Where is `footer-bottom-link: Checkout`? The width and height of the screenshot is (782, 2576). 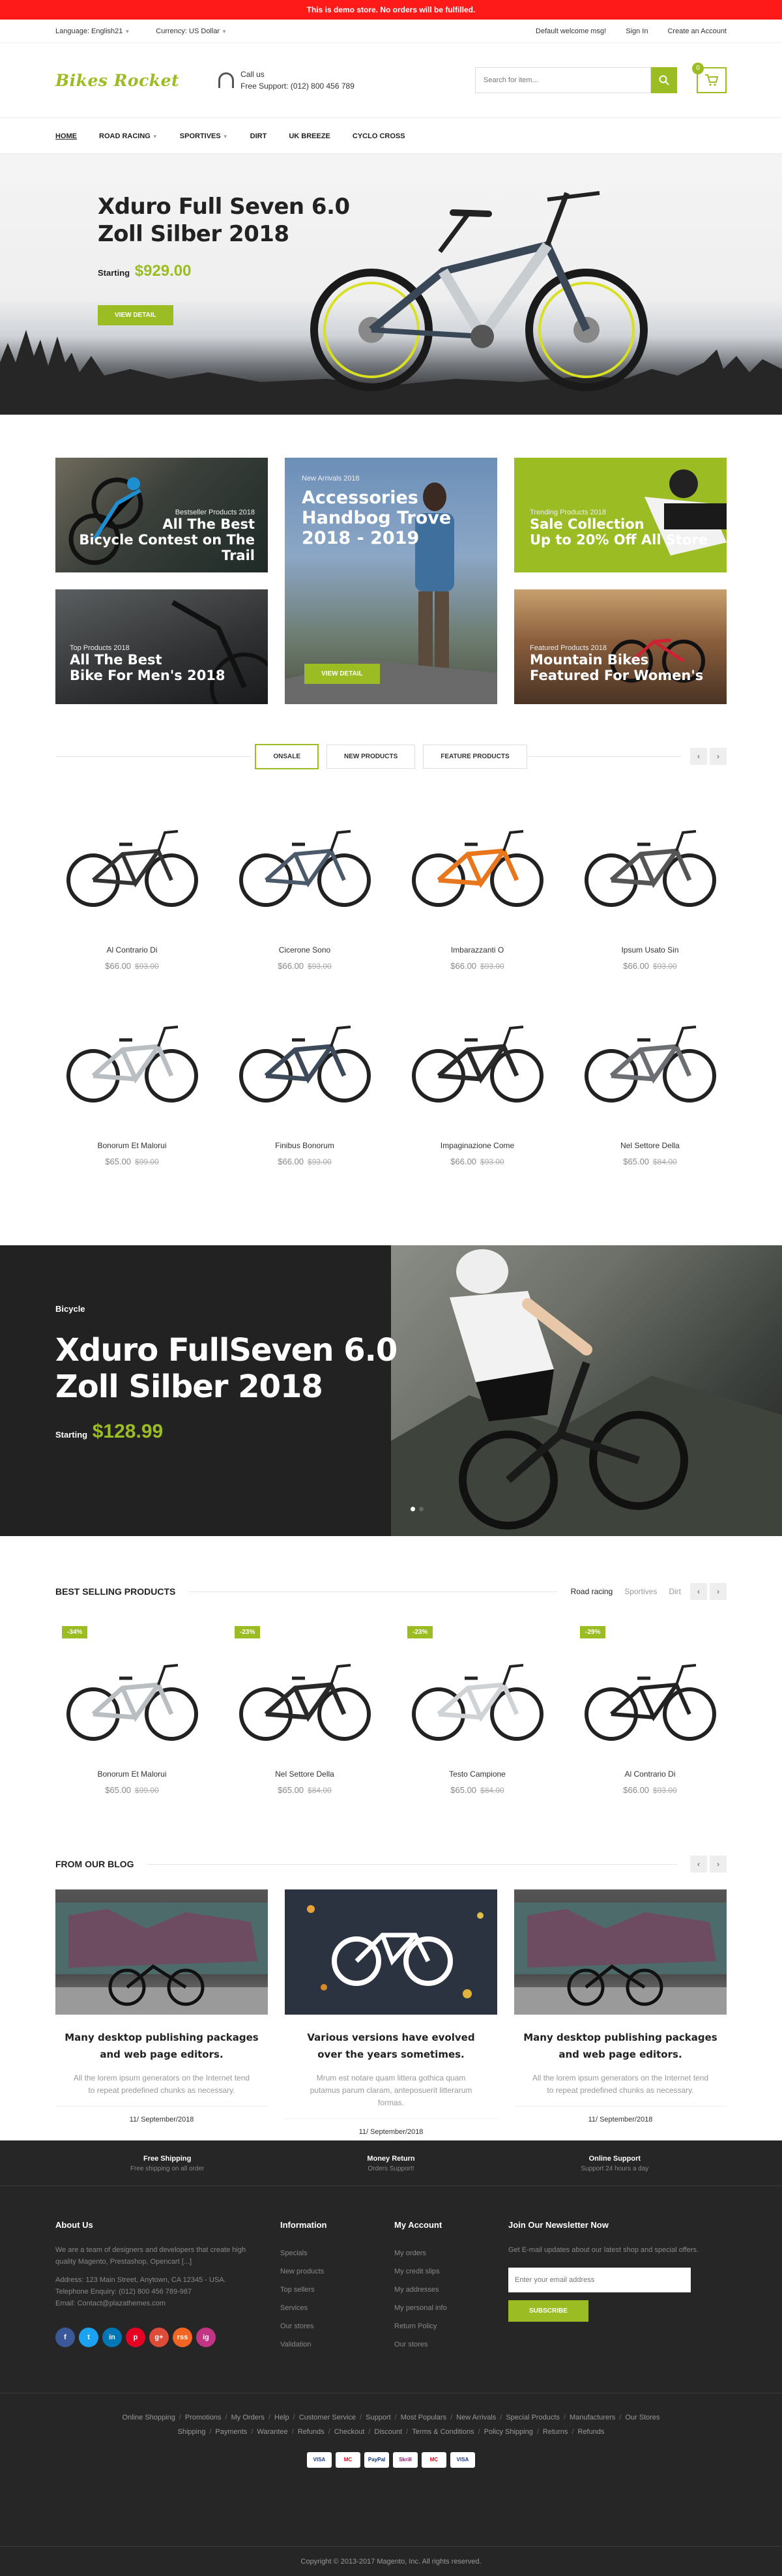 footer-bottom-link: Checkout is located at coordinates (349, 2432).